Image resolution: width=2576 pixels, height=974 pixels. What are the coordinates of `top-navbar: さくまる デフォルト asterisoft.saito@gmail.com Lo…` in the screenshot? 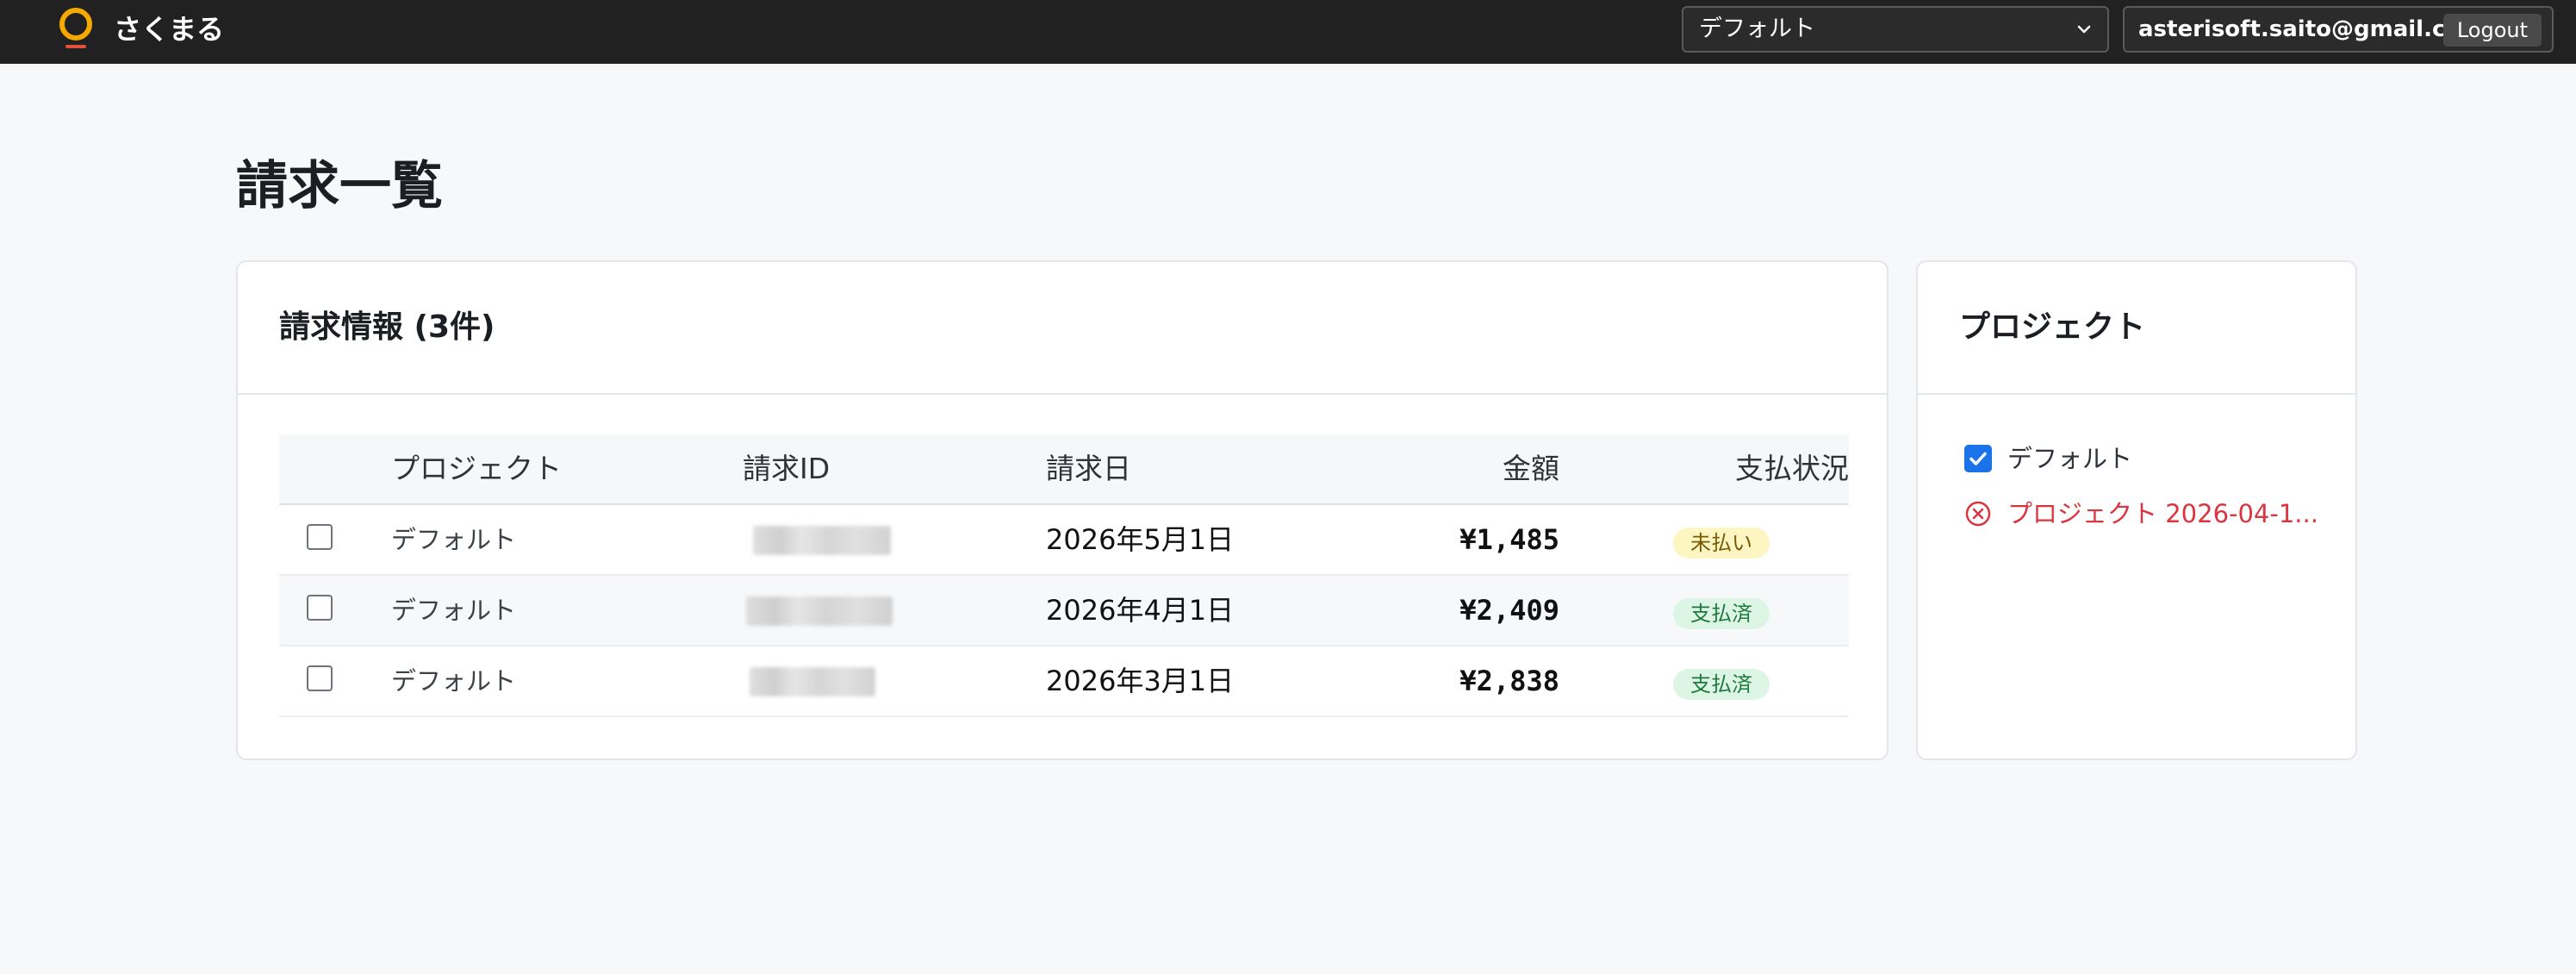 It's located at (1288, 32).